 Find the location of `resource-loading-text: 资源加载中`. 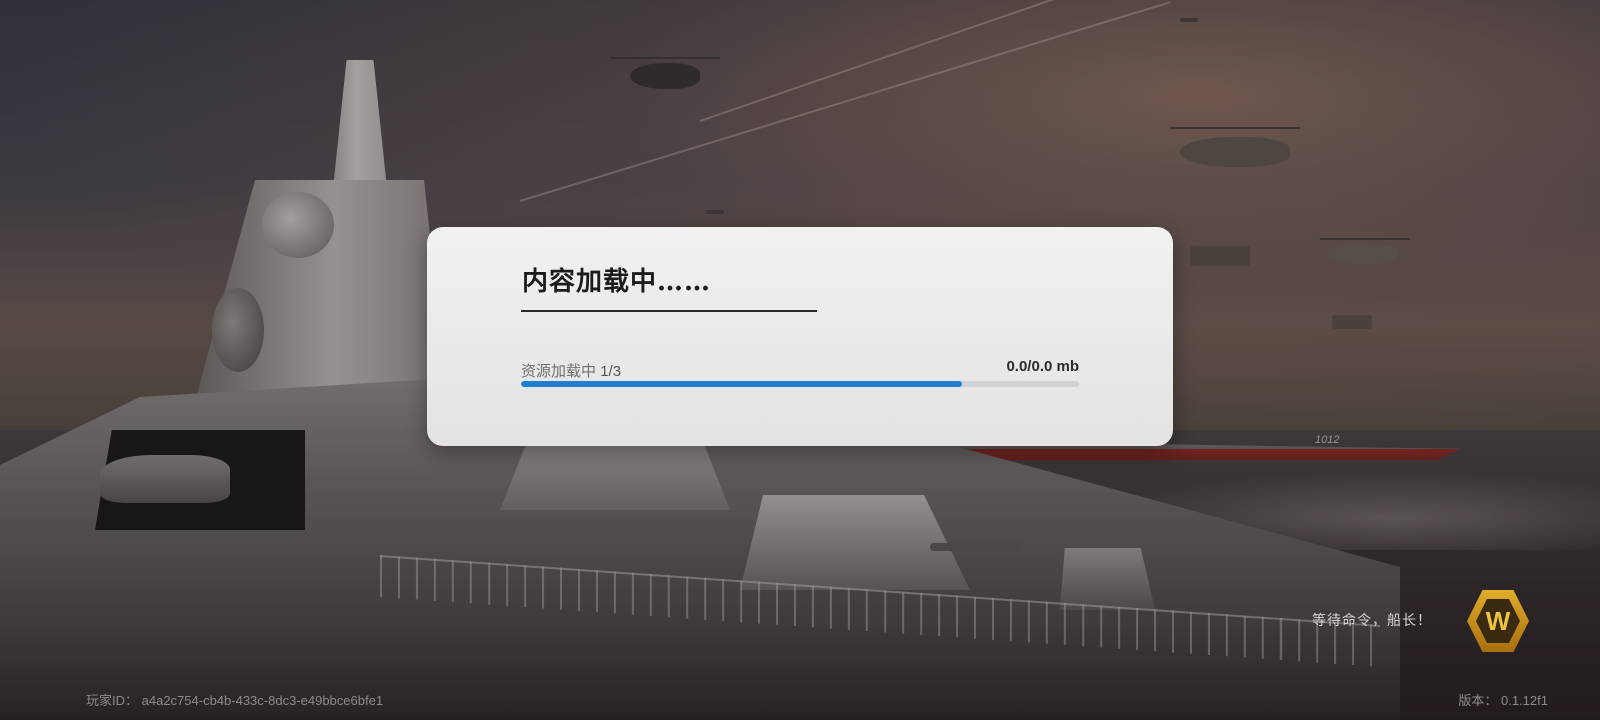

resource-loading-text: 资源加载中 is located at coordinates (559, 371).